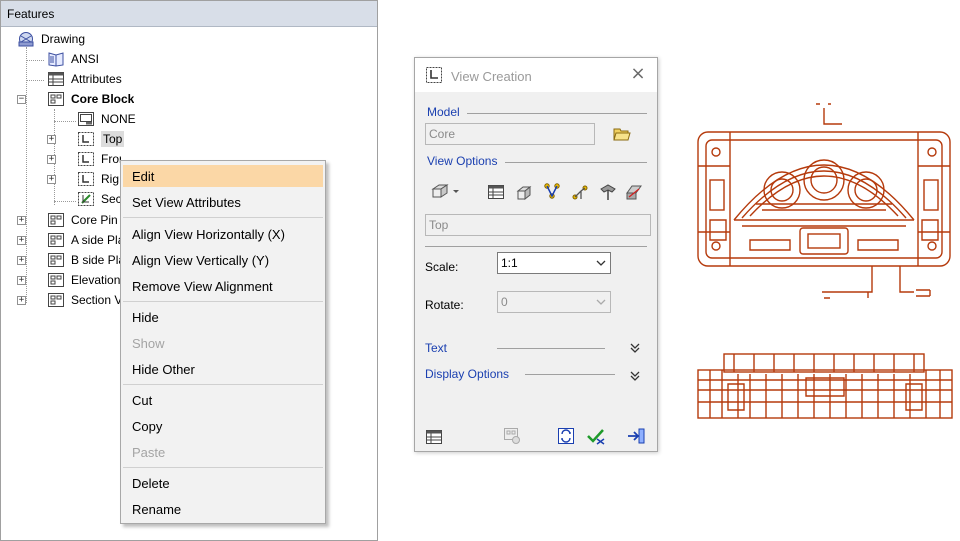  Describe the element at coordinates (552, 191) in the screenshot. I see `projected-view-icon` at that location.